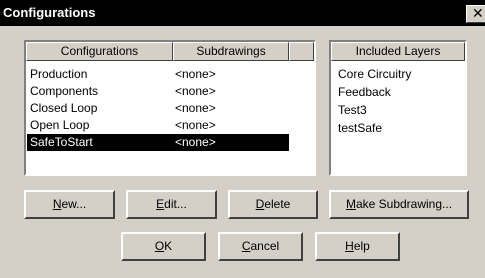 The image size is (485, 278). Describe the element at coordinates (59, 74) in the screenshot. I see `config-name: Production` at that location.